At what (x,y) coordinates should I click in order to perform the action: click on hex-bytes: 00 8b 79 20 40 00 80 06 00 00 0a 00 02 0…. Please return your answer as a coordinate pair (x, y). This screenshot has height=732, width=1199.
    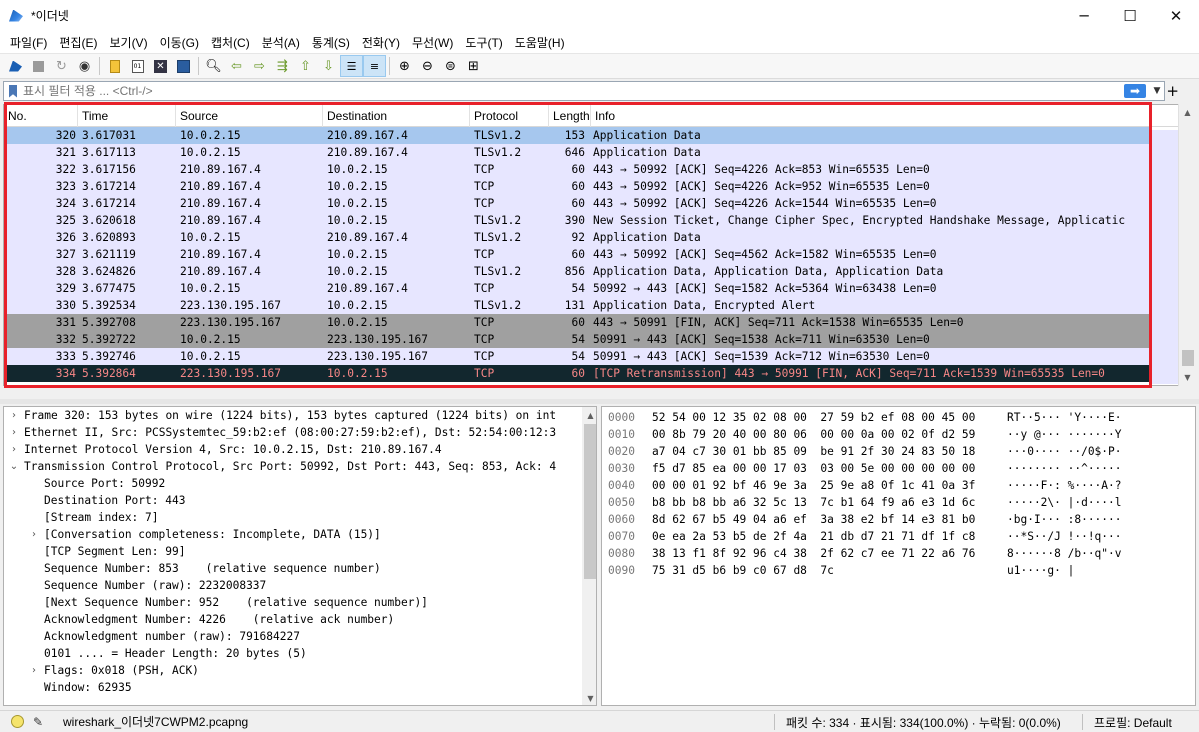
    Looking at the image, I should click on (829, 434).